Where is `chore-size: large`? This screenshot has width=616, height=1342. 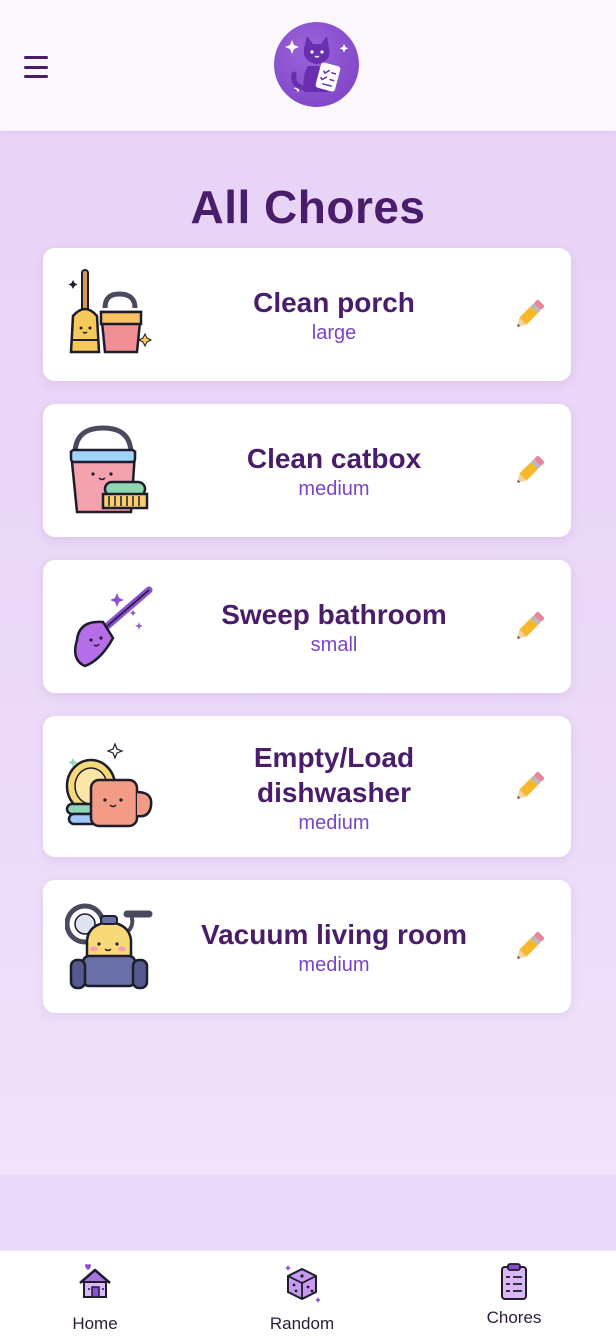 chore-size: large is located at coordinates (334, 333).